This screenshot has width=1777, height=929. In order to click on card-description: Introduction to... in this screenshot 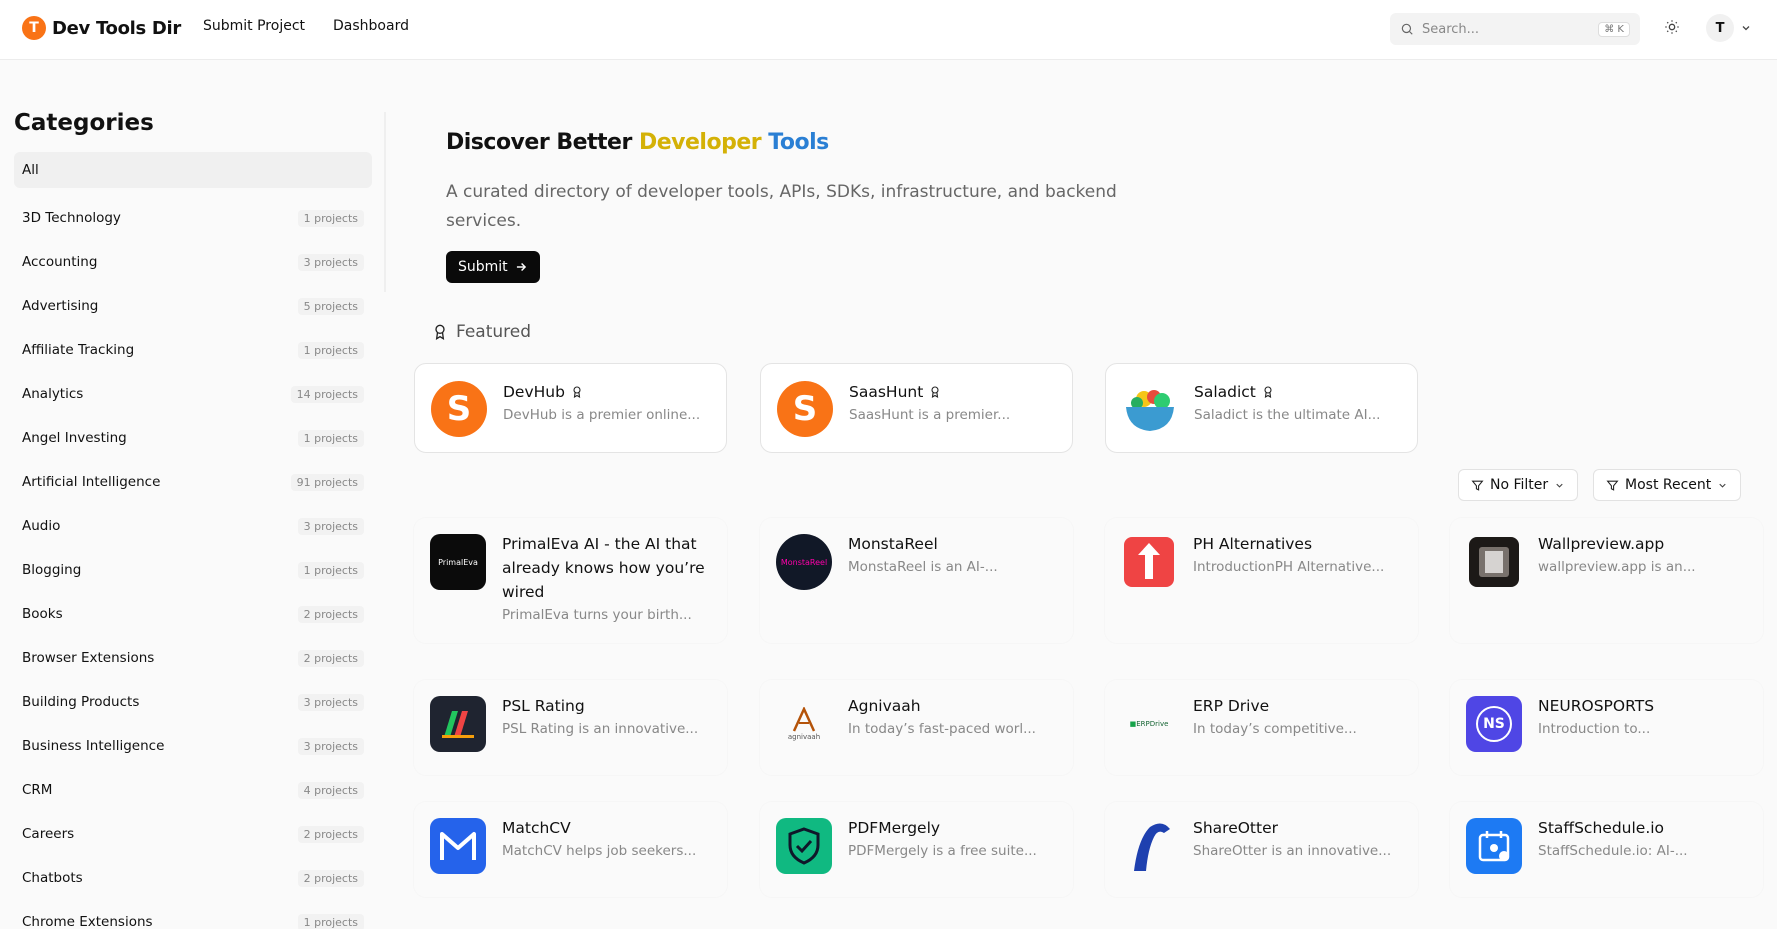, I will do `click(1594, 729)`.